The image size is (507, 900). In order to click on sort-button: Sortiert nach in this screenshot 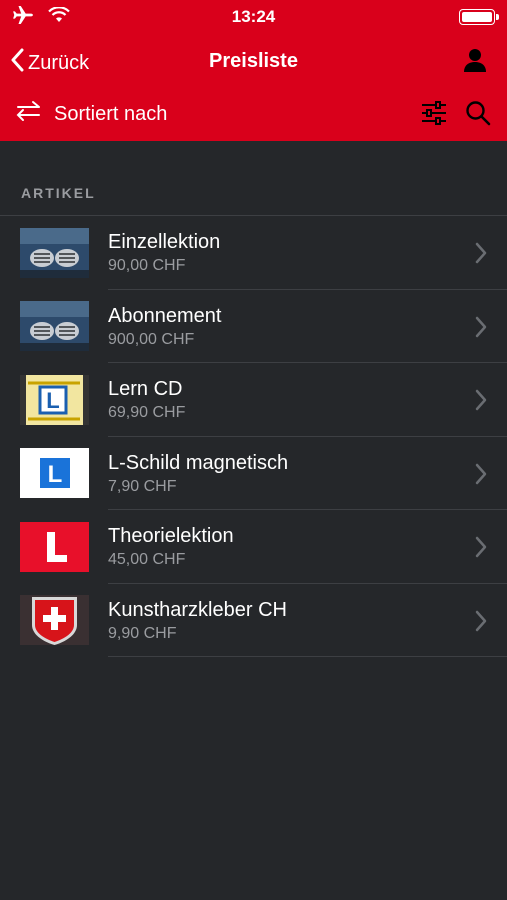, I will do `click(90, 114)`.